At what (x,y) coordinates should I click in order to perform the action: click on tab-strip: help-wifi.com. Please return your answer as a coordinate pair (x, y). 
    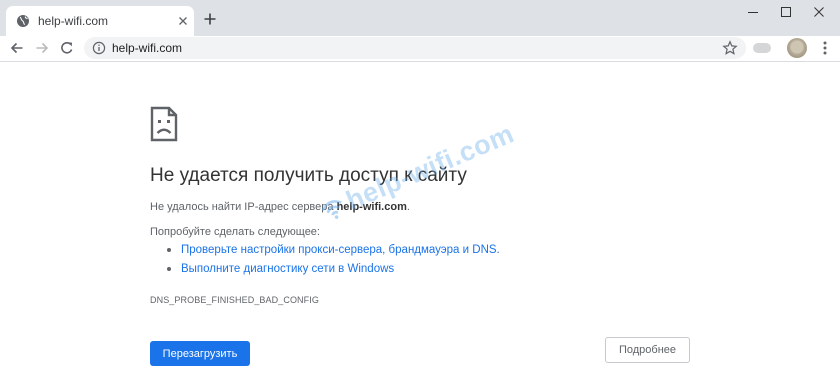
    Looking at the image, I should click on (420, 18).